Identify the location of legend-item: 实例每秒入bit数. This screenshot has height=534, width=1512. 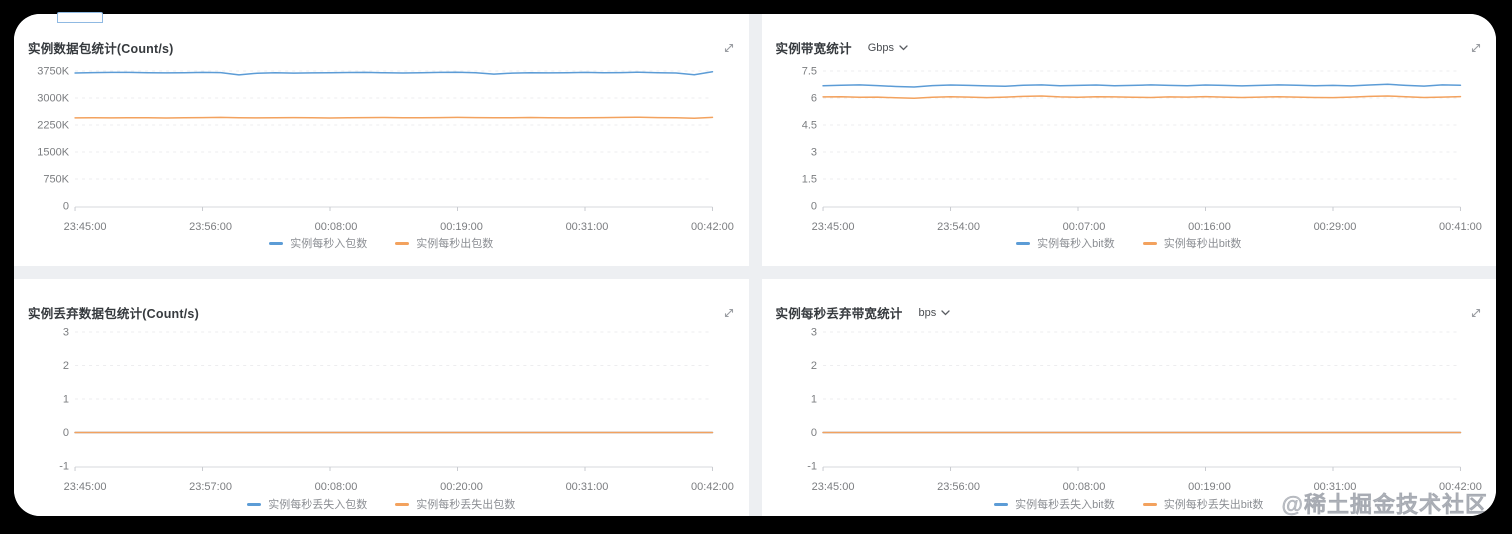
(1065, 243).